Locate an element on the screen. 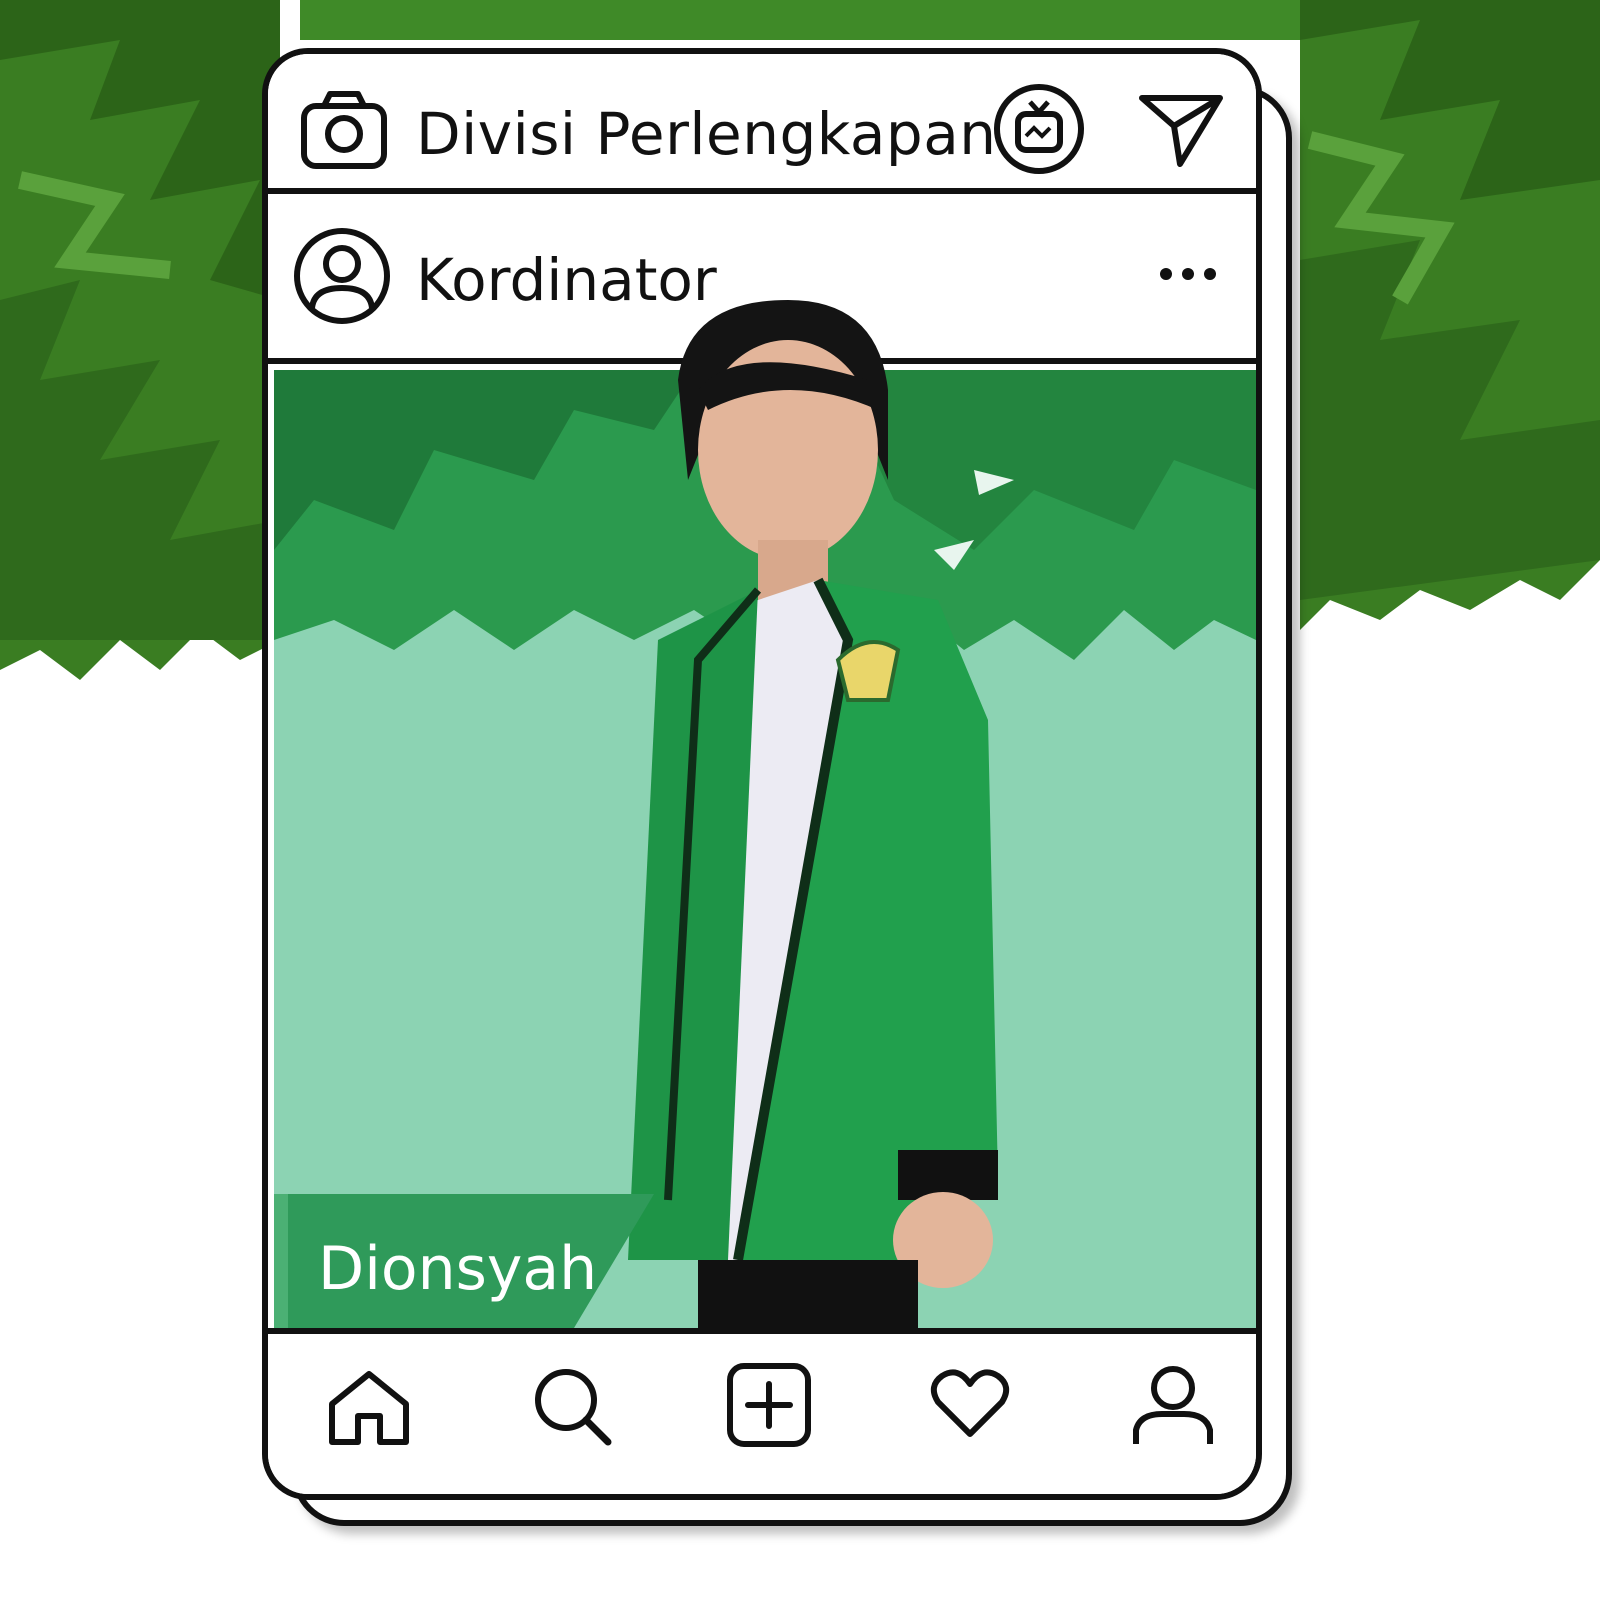  app-header: Divisi Perlengkapan is located at coordinates (762, 124).